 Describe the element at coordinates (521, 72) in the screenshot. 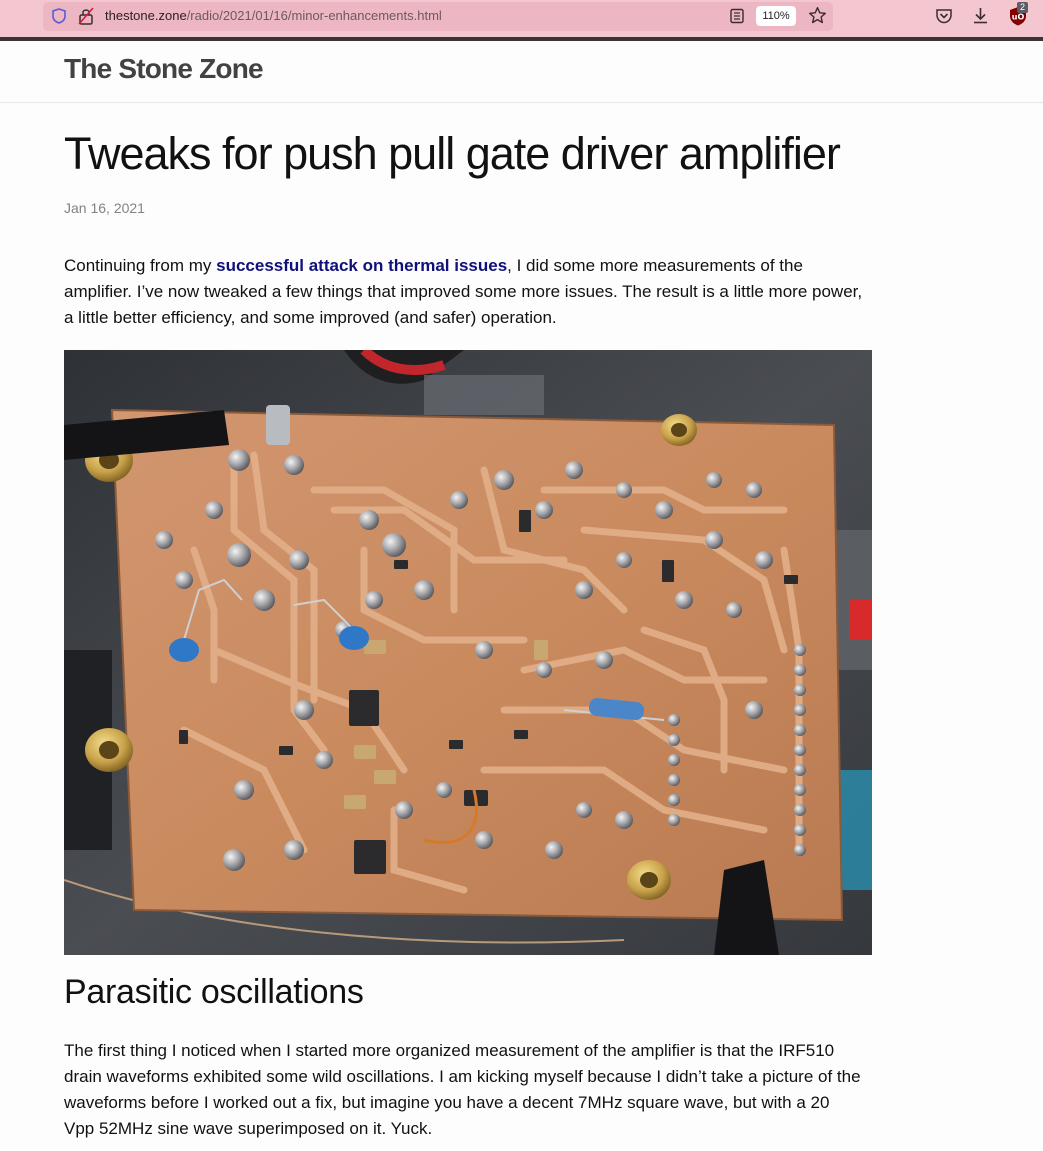

I see `site-header: The Stone Zone` at that location.